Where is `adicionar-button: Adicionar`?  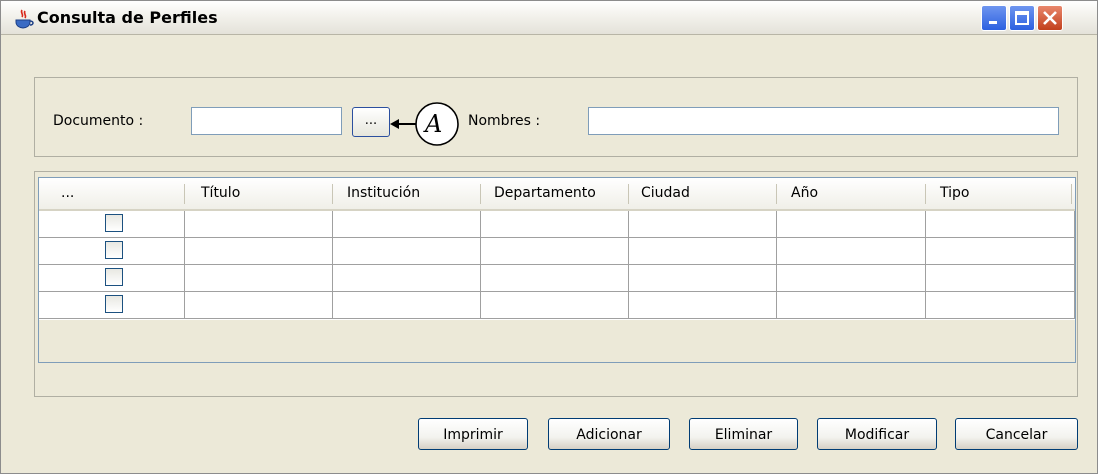
adicionar-button: Adicionar is located at coordinates (609, 434).